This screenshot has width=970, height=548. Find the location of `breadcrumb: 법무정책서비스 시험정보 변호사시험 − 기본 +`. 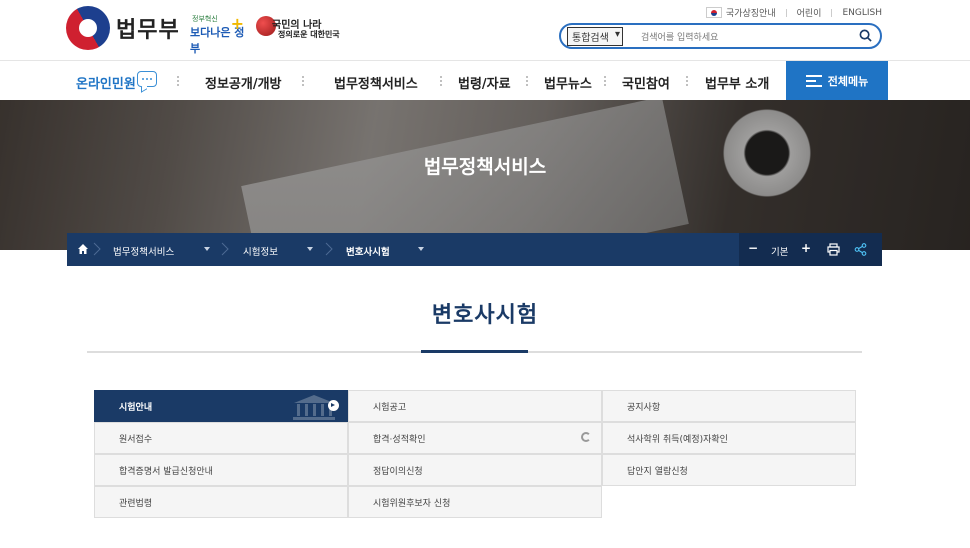

breadcrumb: 법무정책서비스 시험정보 변호사시험 − 기본 + is located at coordinates (474, 249).